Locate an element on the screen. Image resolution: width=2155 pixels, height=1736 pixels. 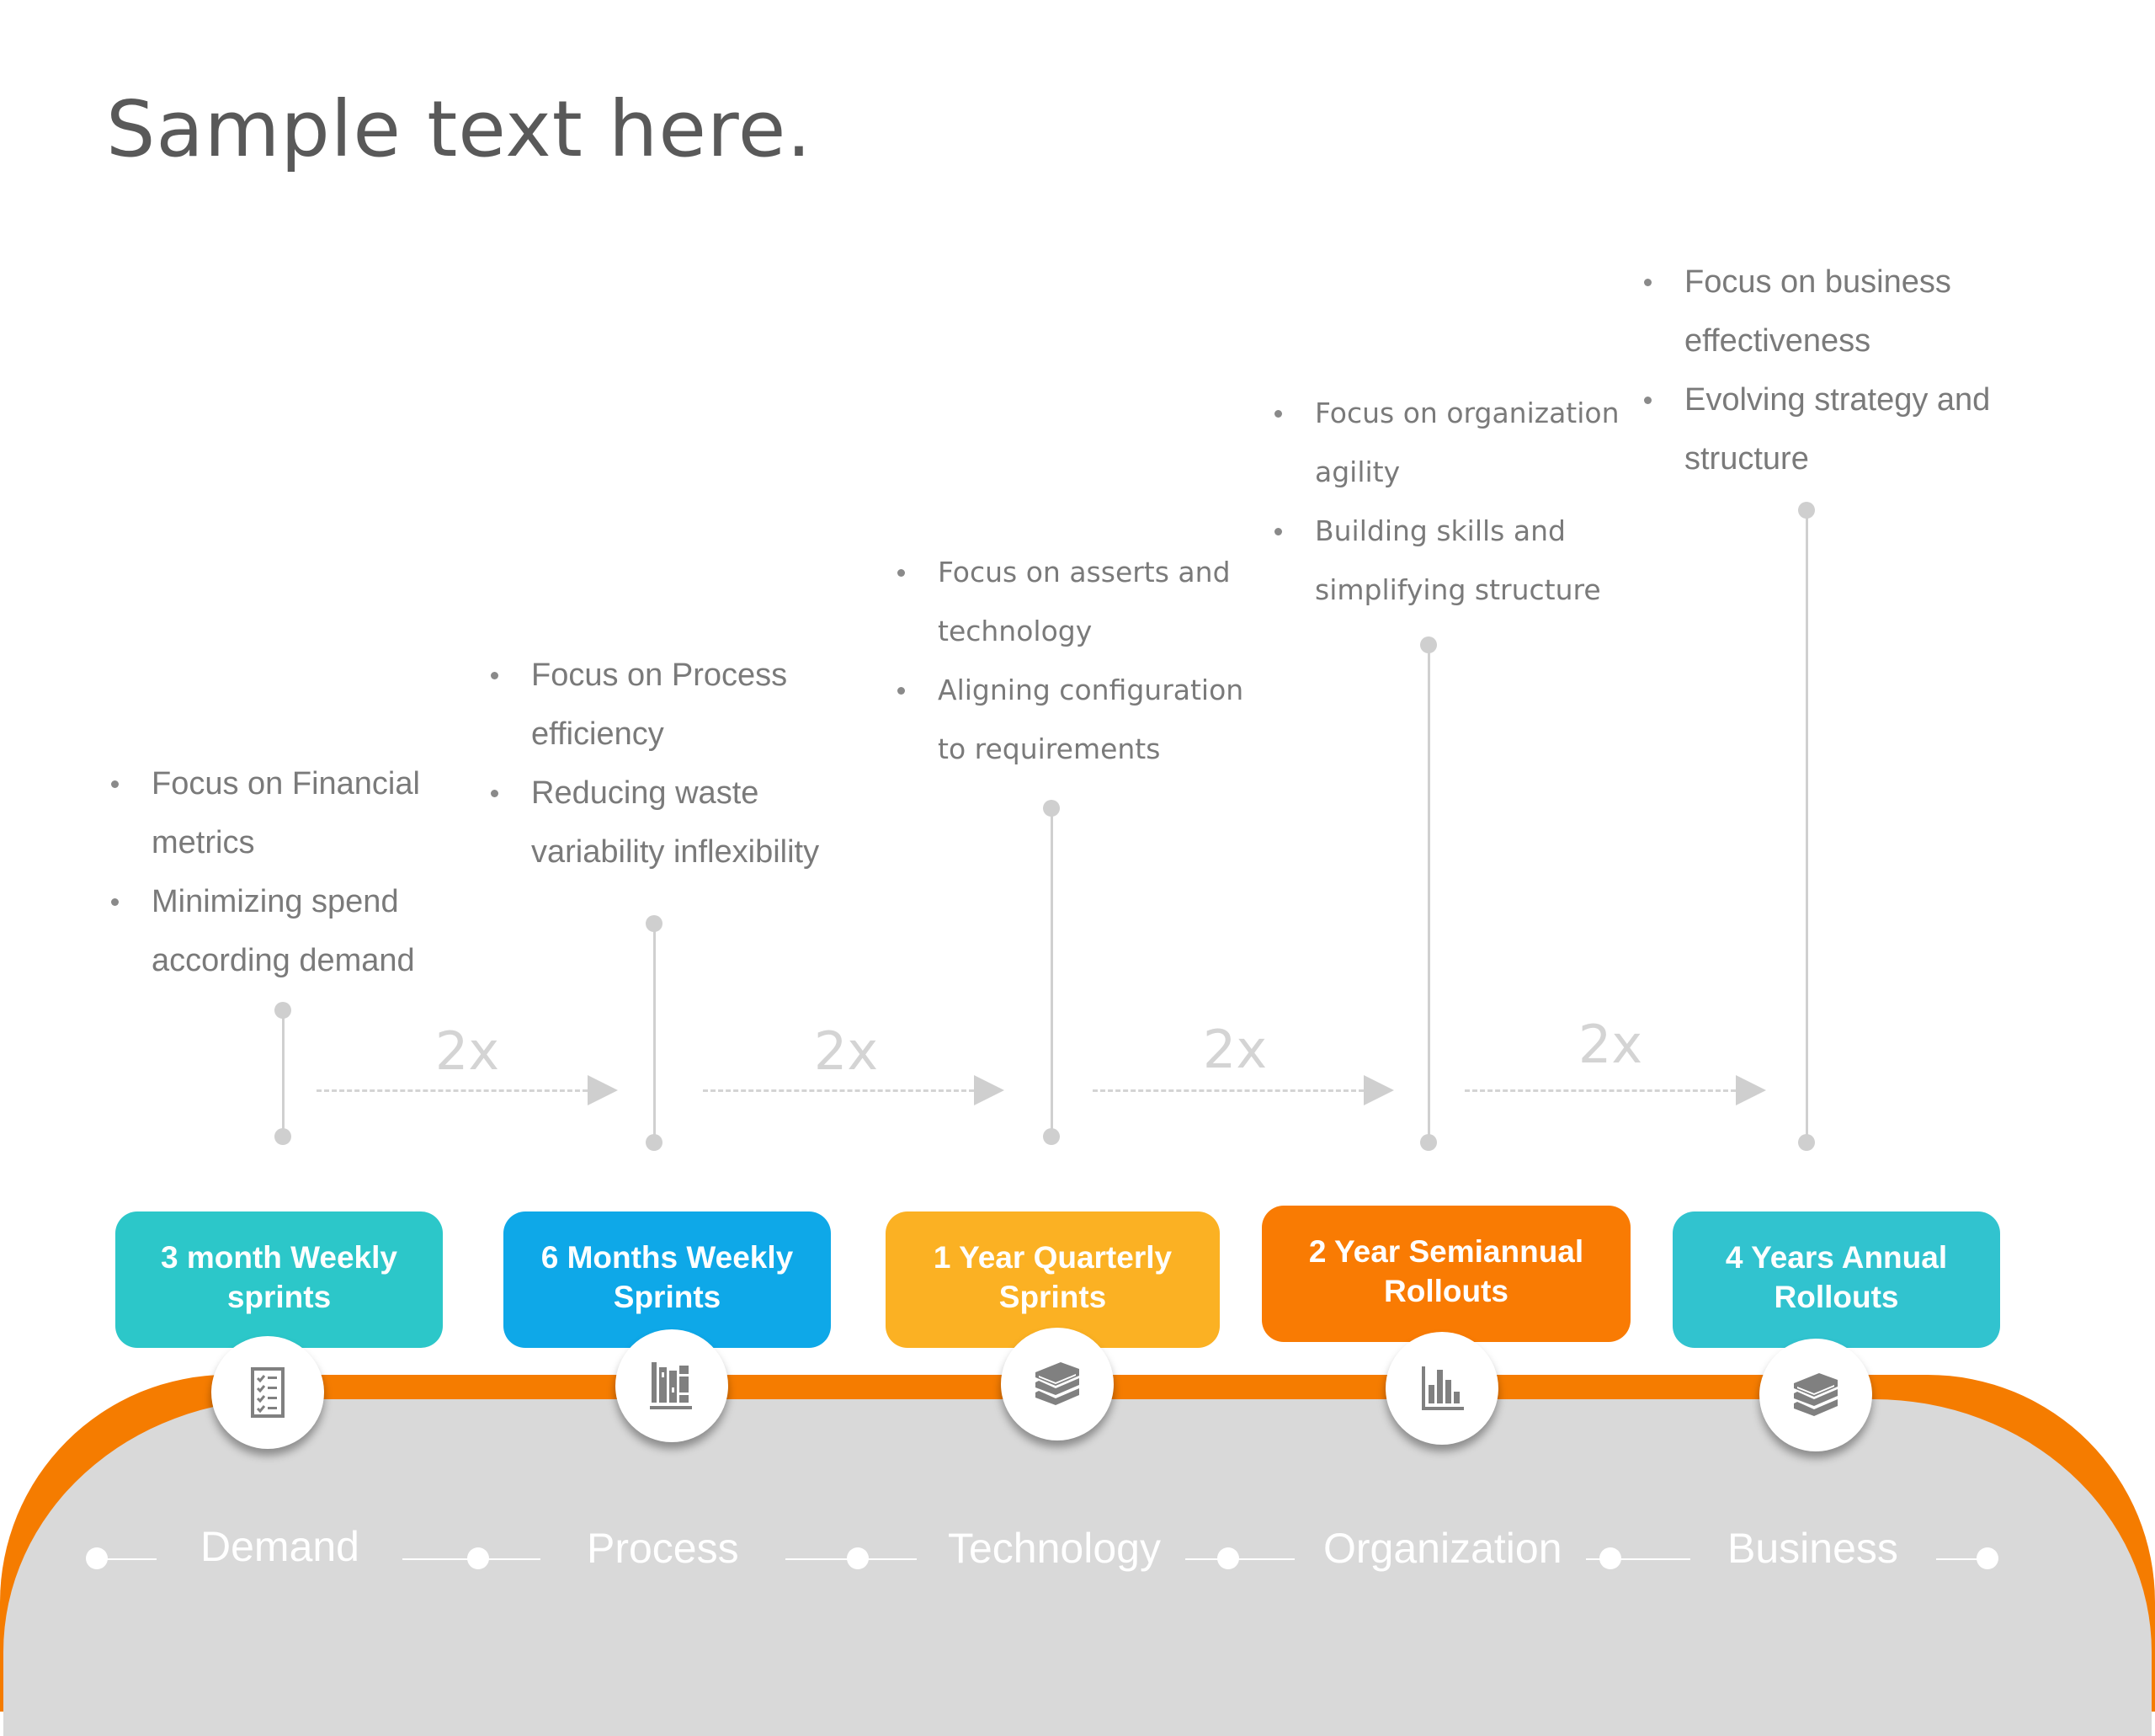
checklist-icon is located at coordinates (268, 1392).